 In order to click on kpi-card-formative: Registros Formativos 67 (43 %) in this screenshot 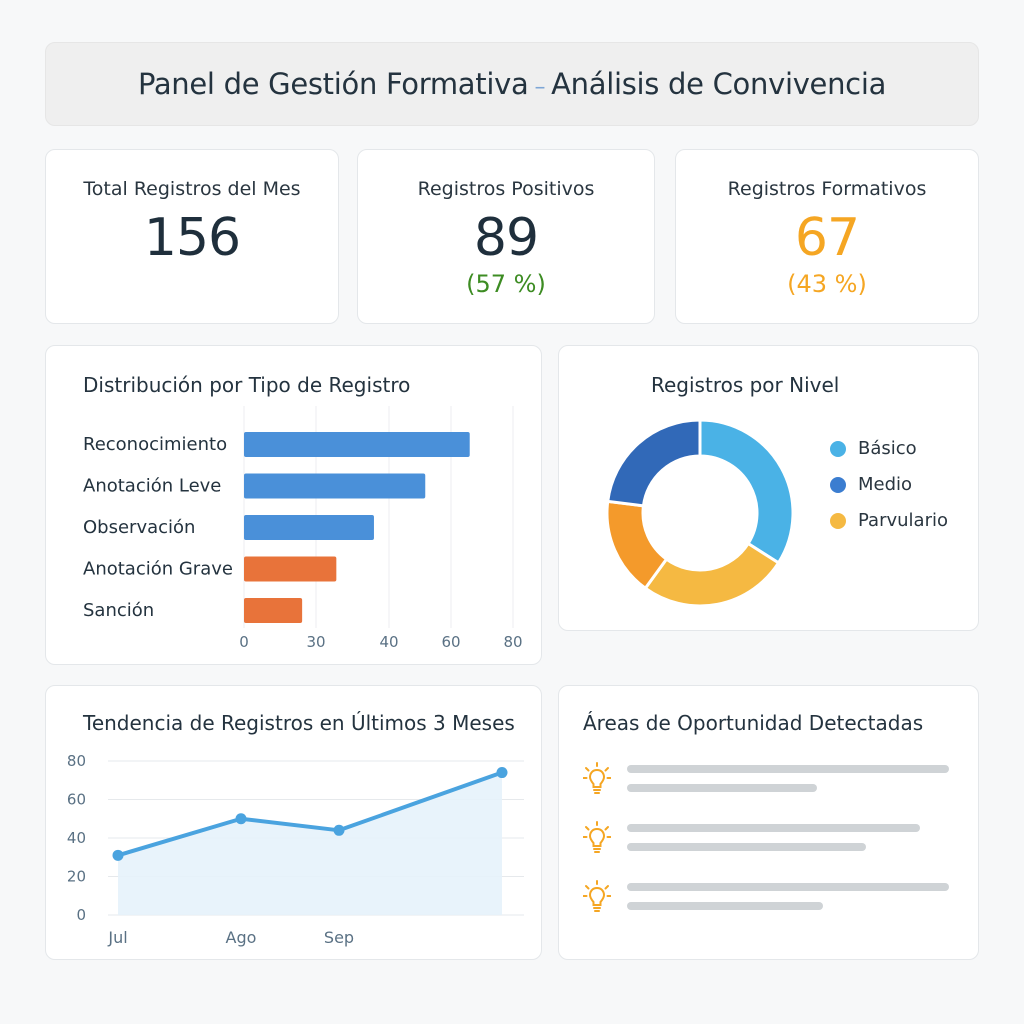, I will do `click(827, 236)`.